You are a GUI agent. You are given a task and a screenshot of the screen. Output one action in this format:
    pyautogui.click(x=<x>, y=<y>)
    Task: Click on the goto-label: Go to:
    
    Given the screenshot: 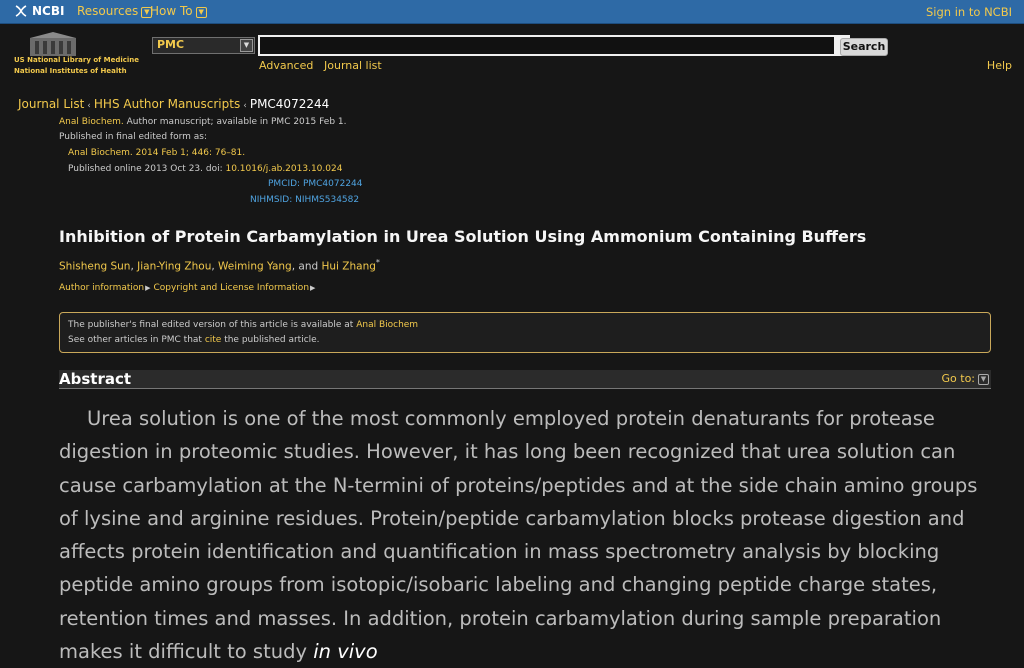 What is the action you would take?
    pyautogui.click(x=958, y=378)
    